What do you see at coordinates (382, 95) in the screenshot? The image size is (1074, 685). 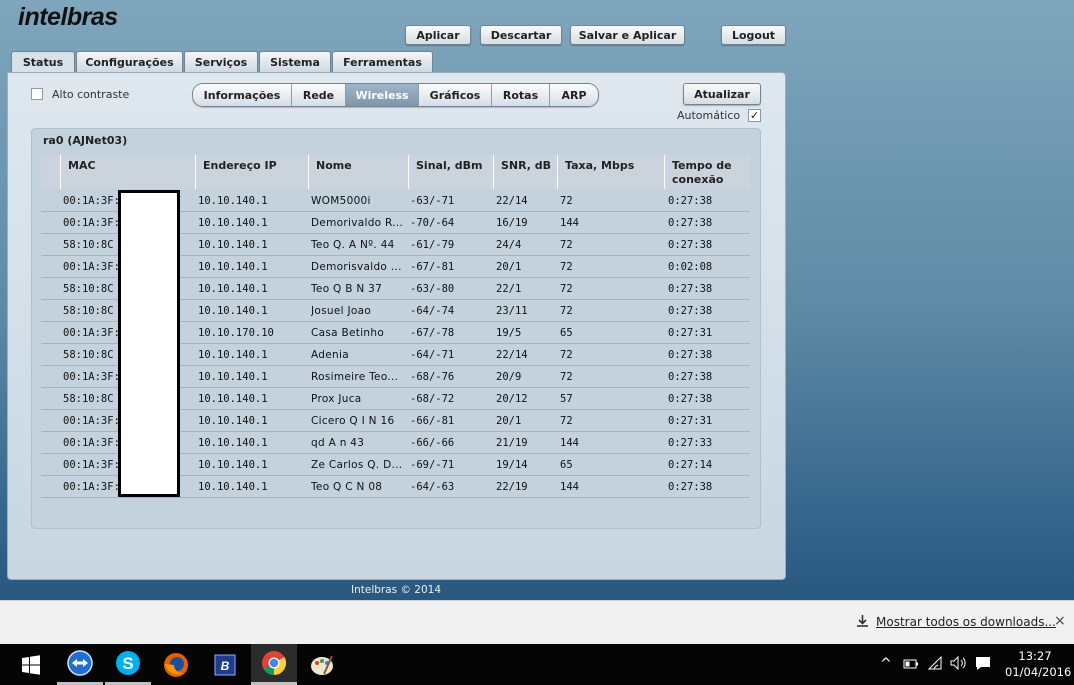 I see `subtab-wireless: Wireless` at bounding box center [382, 95].